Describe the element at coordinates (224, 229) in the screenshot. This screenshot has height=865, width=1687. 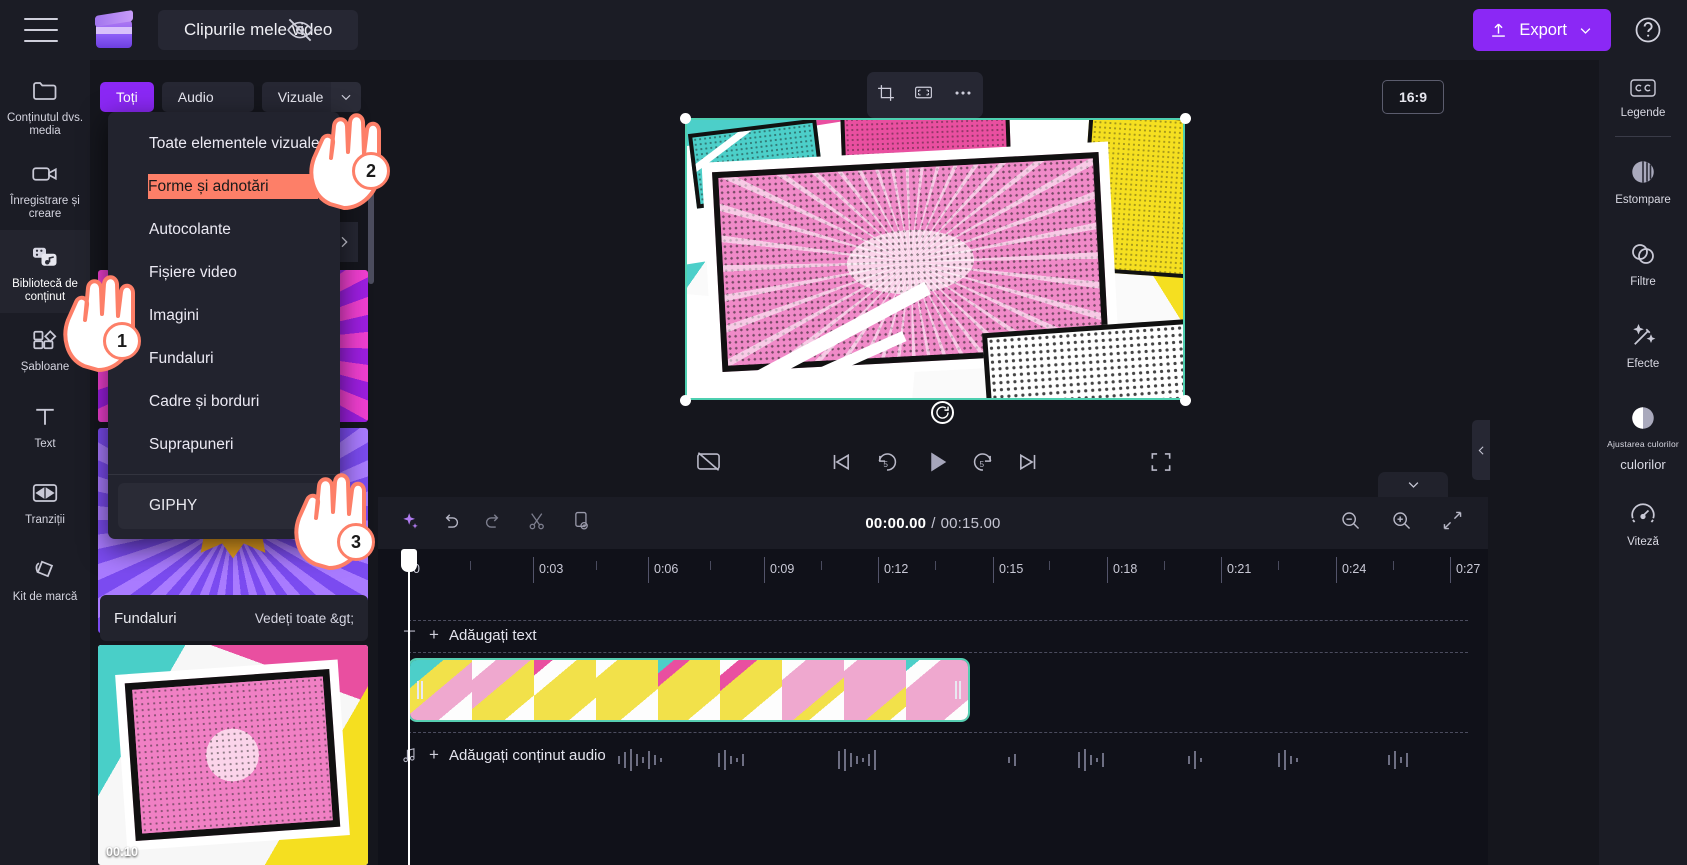
I see `menu-item-autocolante: Autocolante` at that location.